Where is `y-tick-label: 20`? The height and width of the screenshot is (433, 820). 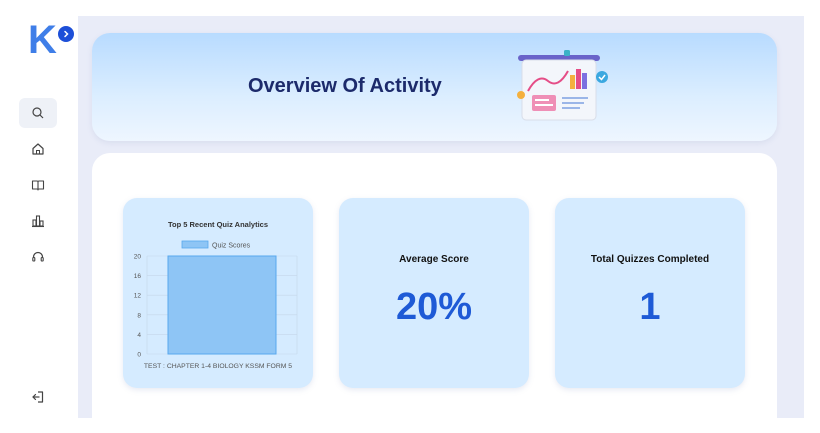
y-tick-label: 20 is located at coordinates (138, 257).